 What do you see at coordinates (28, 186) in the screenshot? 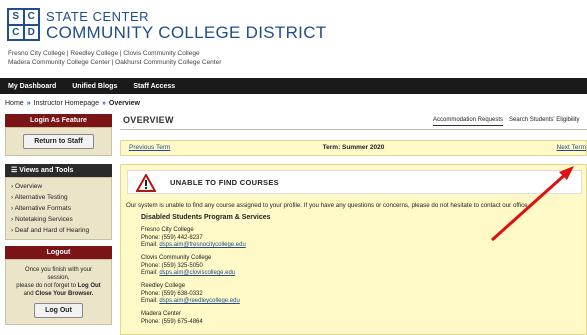
I see `sidebar-item-label: Overview` at bounding box center [28, 186].